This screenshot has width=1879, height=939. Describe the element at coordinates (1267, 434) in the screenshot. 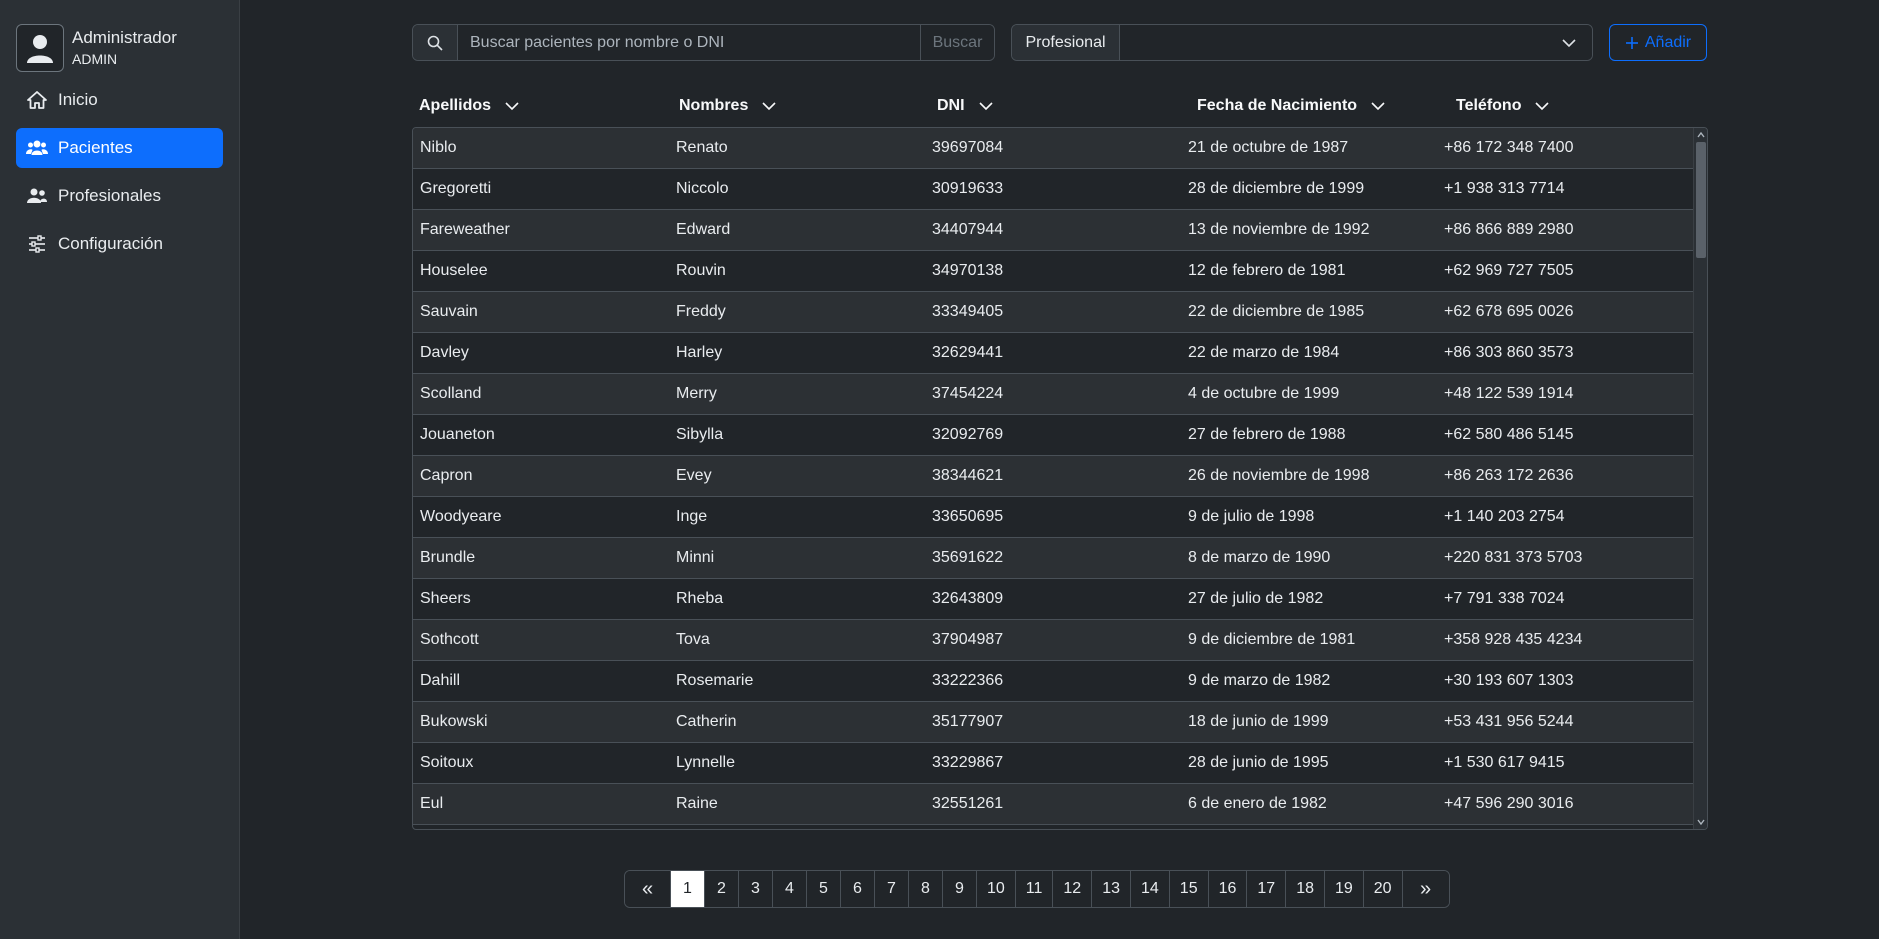

I see `cell-fecha-nacimiento: 27 de febrero de 1988` at that location.